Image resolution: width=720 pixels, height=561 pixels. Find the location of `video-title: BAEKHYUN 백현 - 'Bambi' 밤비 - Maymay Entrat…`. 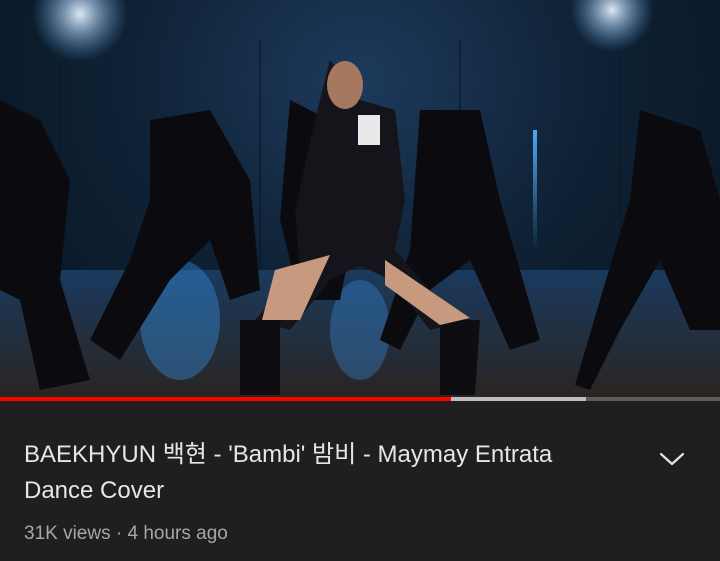

video-title: BAEKHYUN 백현 - 'Bambi' 밤비 - Maymay Entrat… is located at coordinates (324, 473).